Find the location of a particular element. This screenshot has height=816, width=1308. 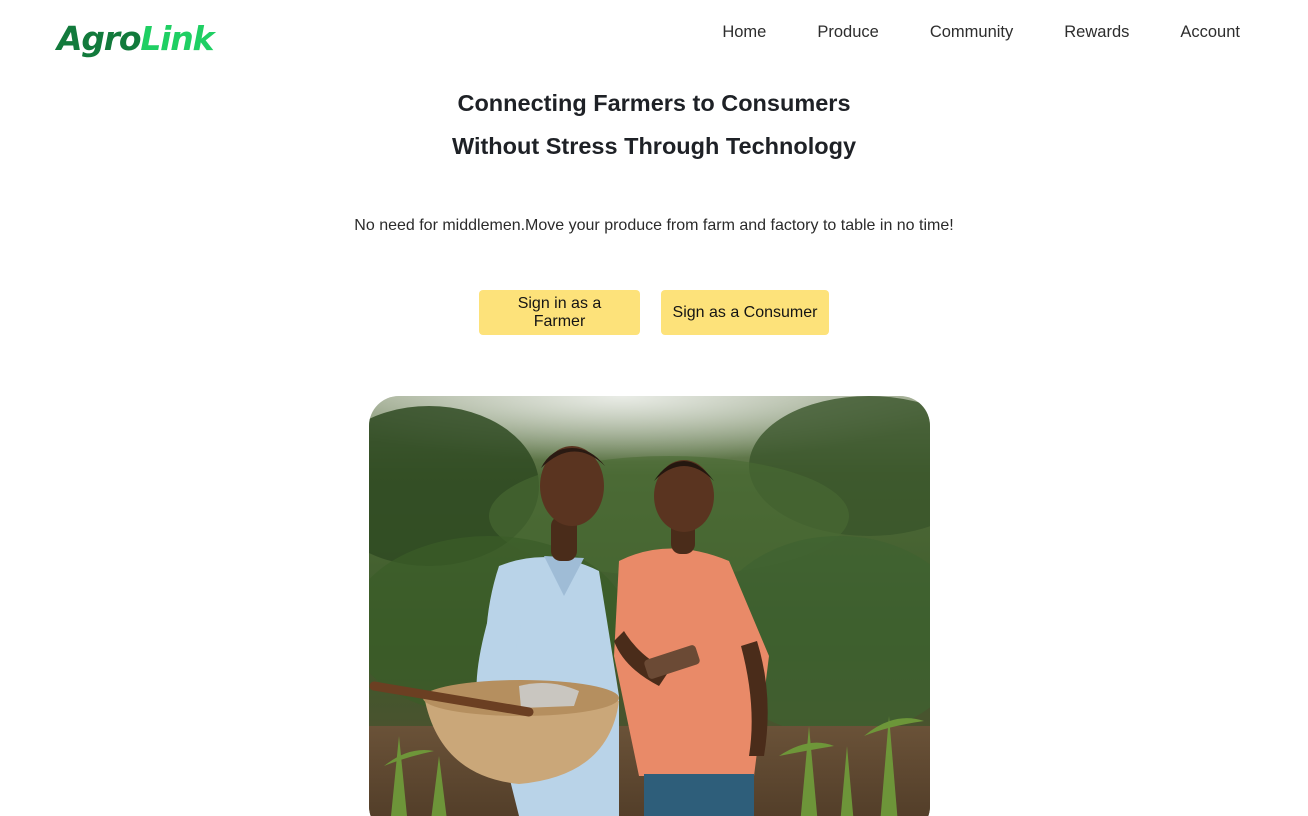

sign-in-consumer-button: Sign as a Consumer is located at coordinates (745, 312).